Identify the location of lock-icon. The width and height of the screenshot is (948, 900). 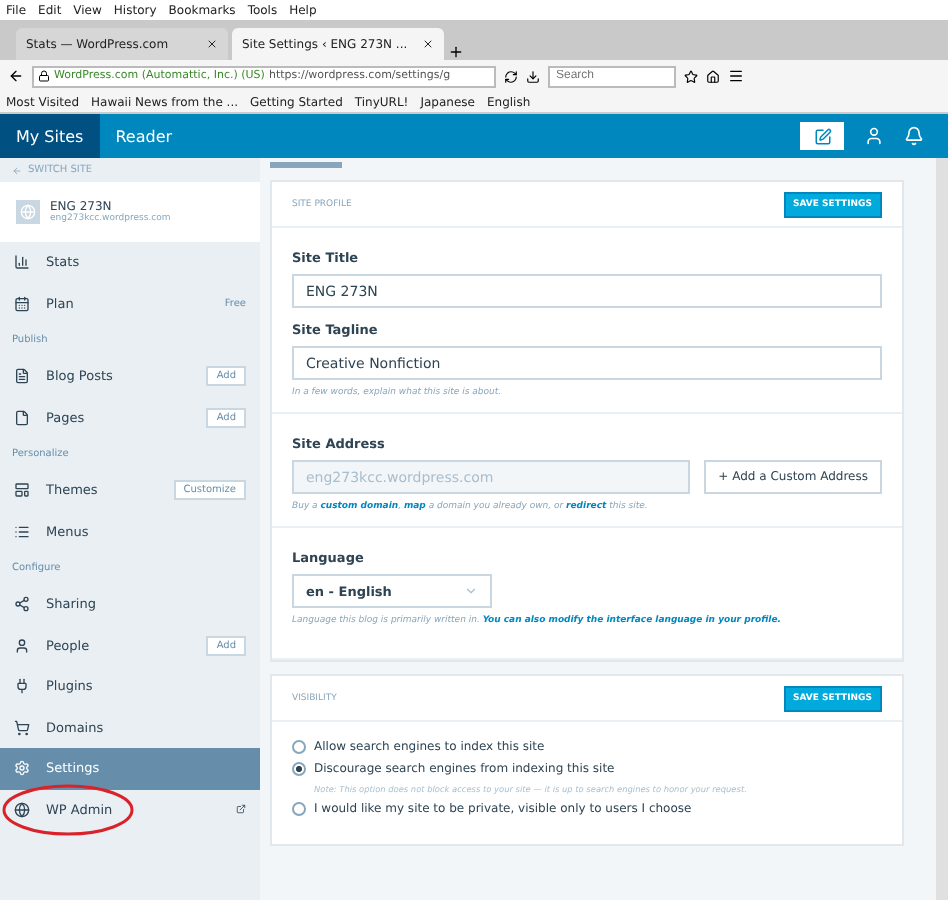
(44, 76).